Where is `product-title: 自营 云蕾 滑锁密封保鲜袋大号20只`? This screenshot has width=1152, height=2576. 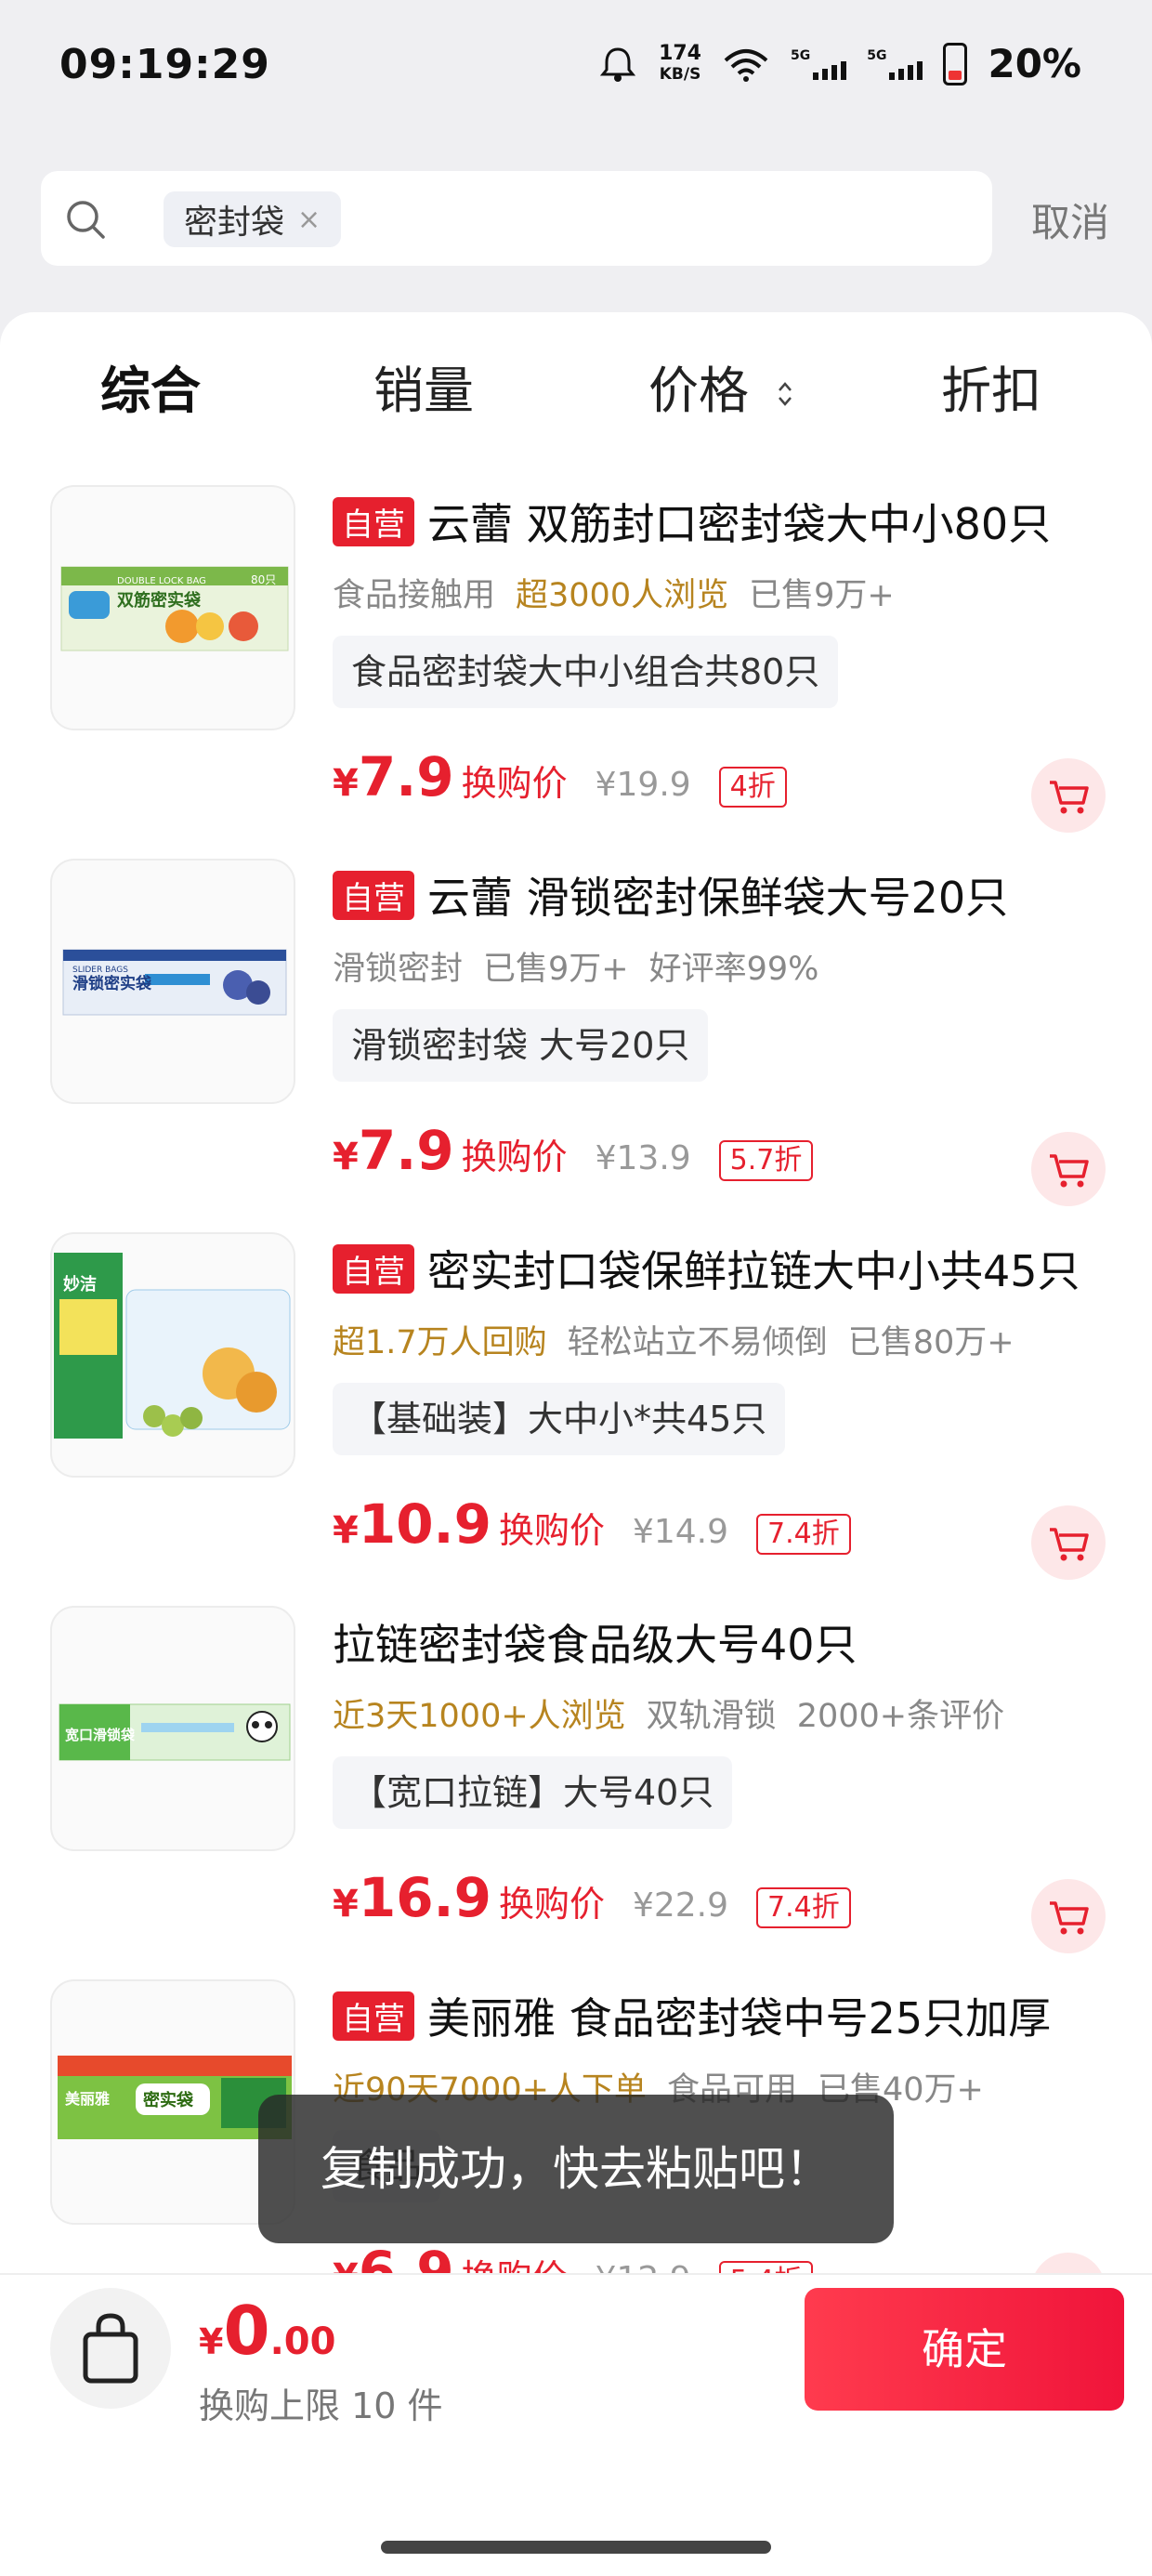 product-title: 自营 云蕾 滑锁密封保鲜袋大号20只 is located at coordinates (670, 895).